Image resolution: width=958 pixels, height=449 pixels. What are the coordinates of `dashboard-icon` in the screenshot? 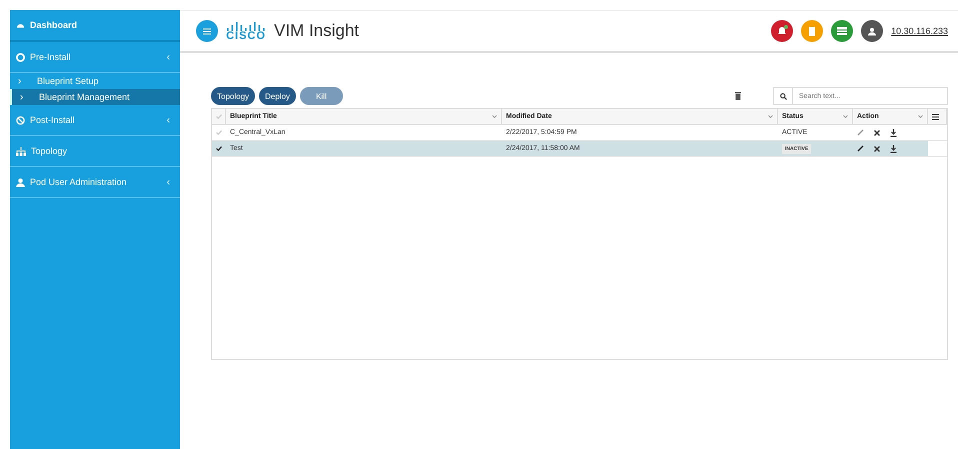 It's located at (20, 25).